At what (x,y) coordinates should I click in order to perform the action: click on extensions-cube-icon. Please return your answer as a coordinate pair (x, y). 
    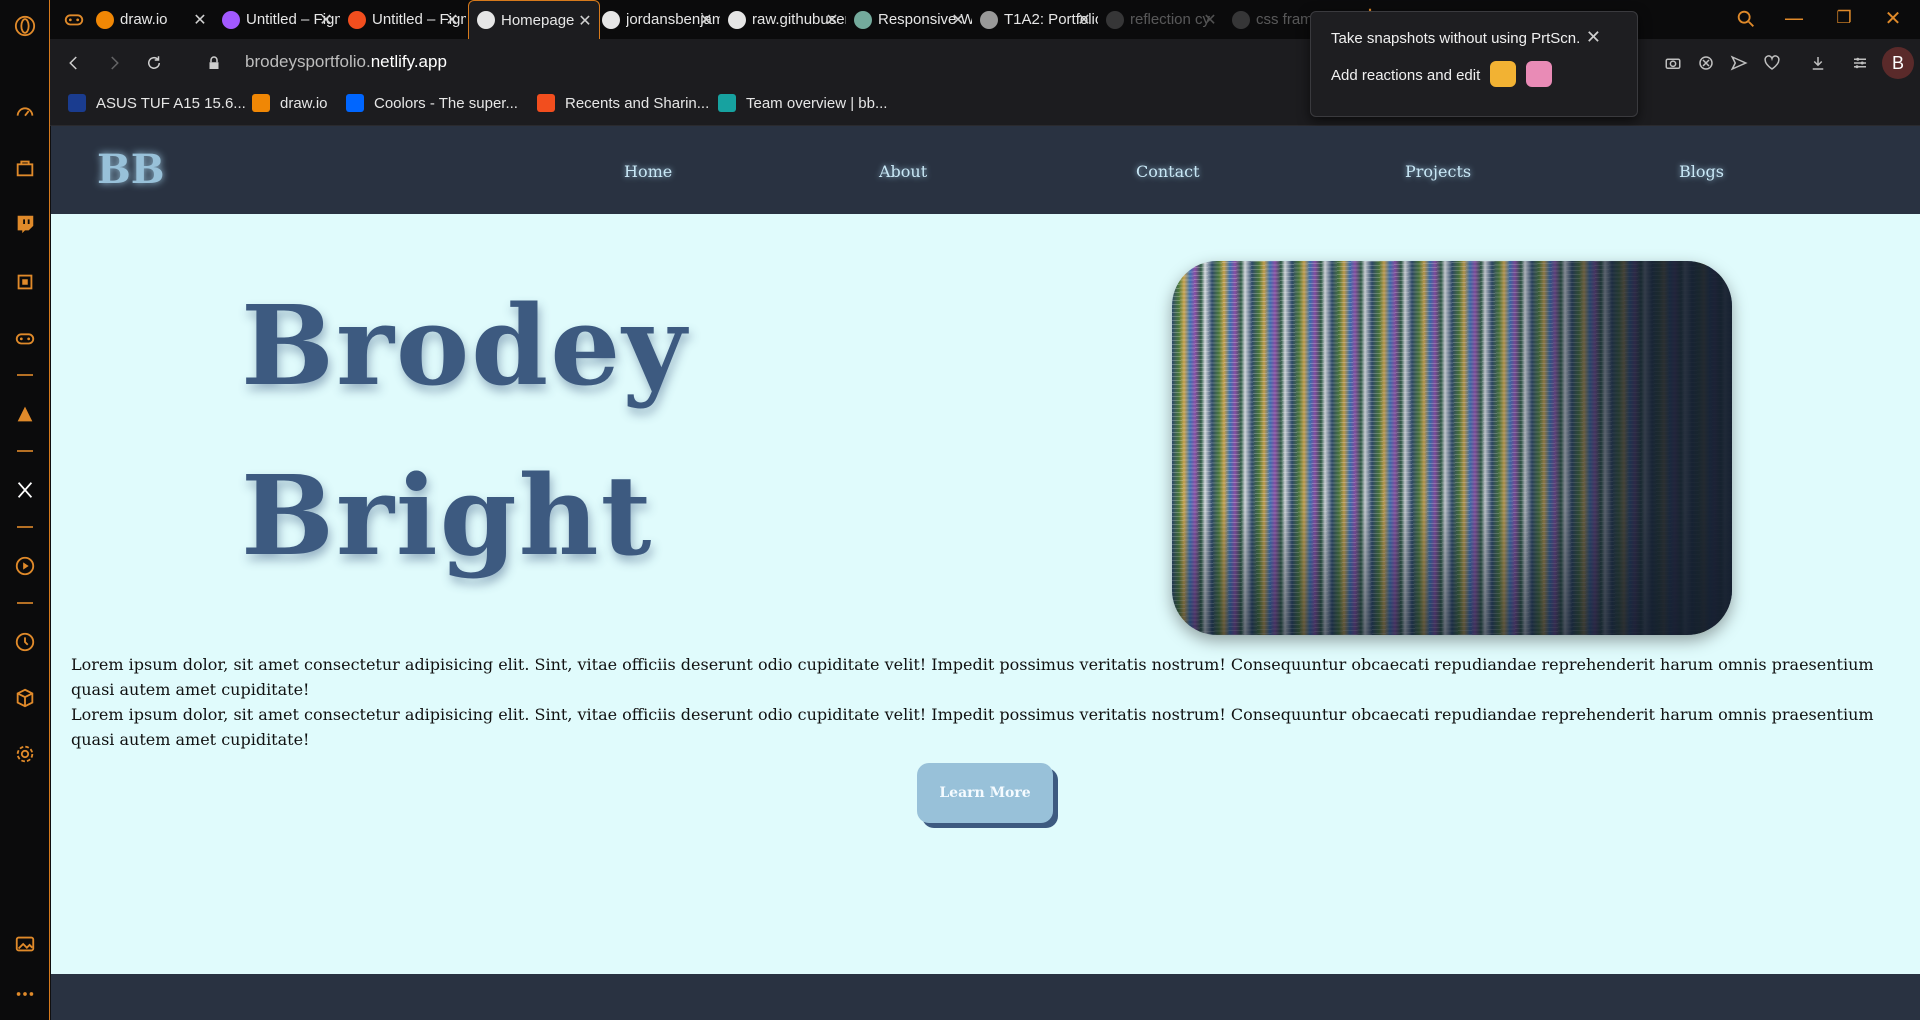
    Looking at the image, I should click on (25, 698).